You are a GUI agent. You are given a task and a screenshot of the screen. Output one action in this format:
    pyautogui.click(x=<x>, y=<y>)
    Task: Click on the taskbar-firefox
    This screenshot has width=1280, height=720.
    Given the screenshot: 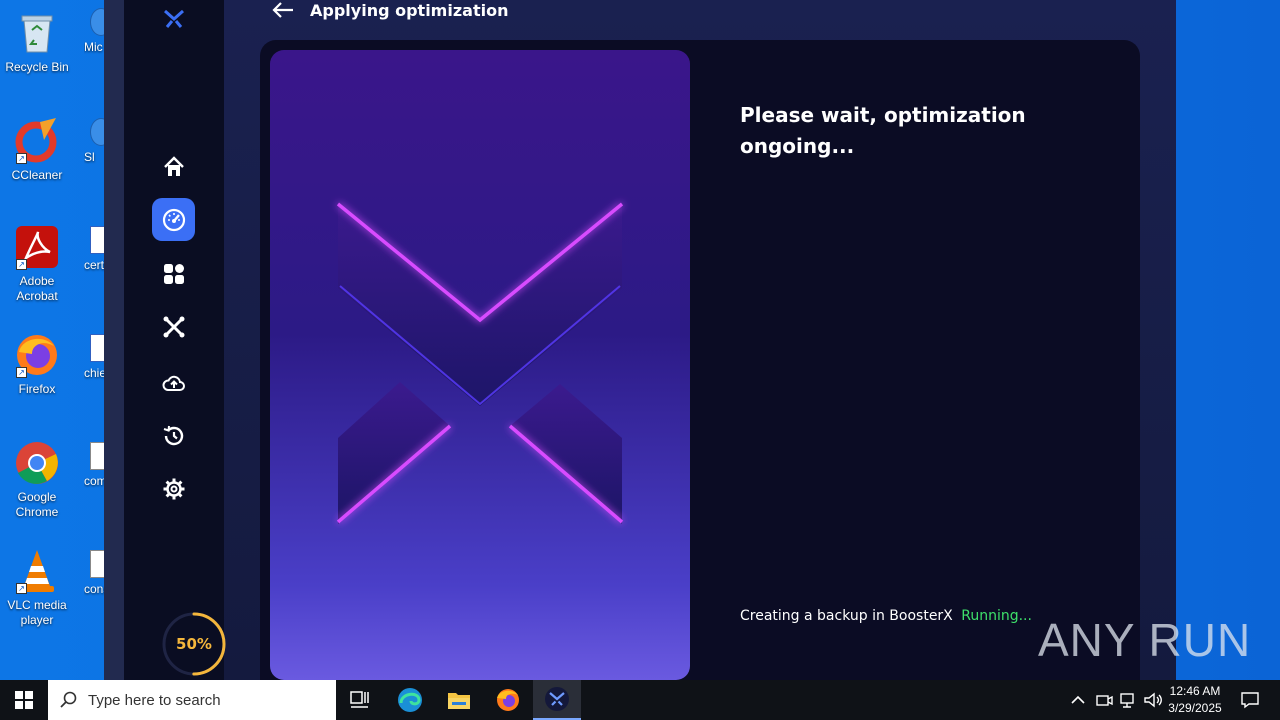 What is the action you would take?
    pyautogui.click(x=508, y=700)
    